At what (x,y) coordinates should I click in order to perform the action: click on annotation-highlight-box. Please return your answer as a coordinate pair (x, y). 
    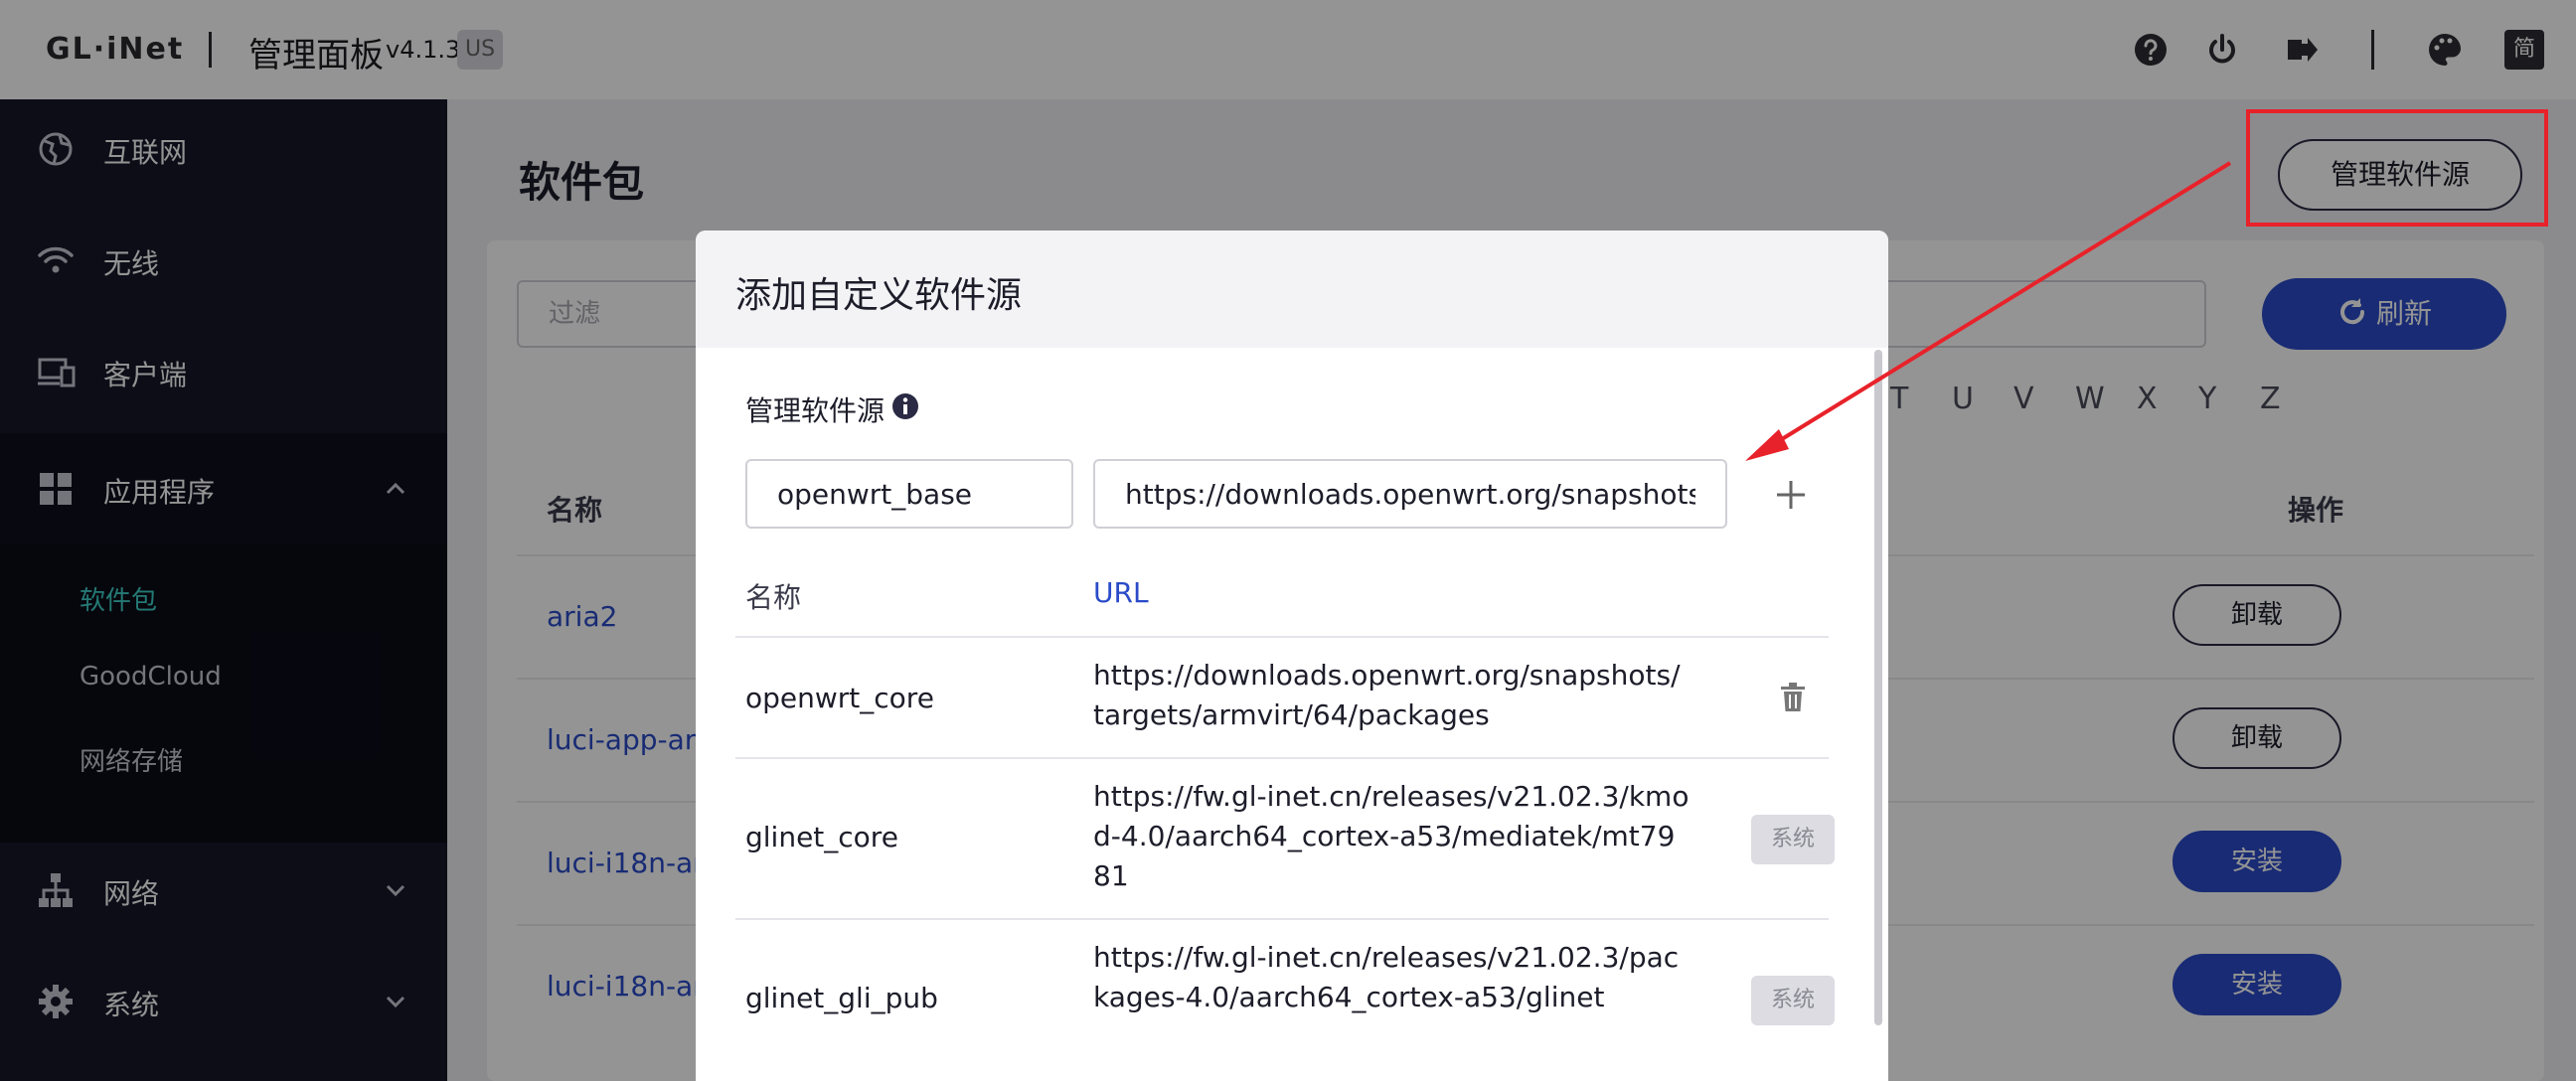
    Looking at the image, I should click on (2397, 168).